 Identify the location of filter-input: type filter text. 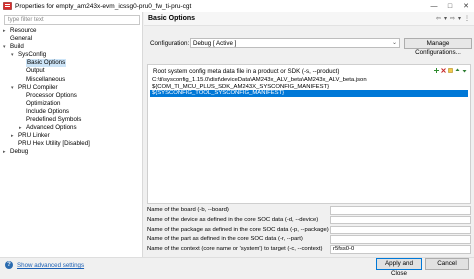
(72, 20).